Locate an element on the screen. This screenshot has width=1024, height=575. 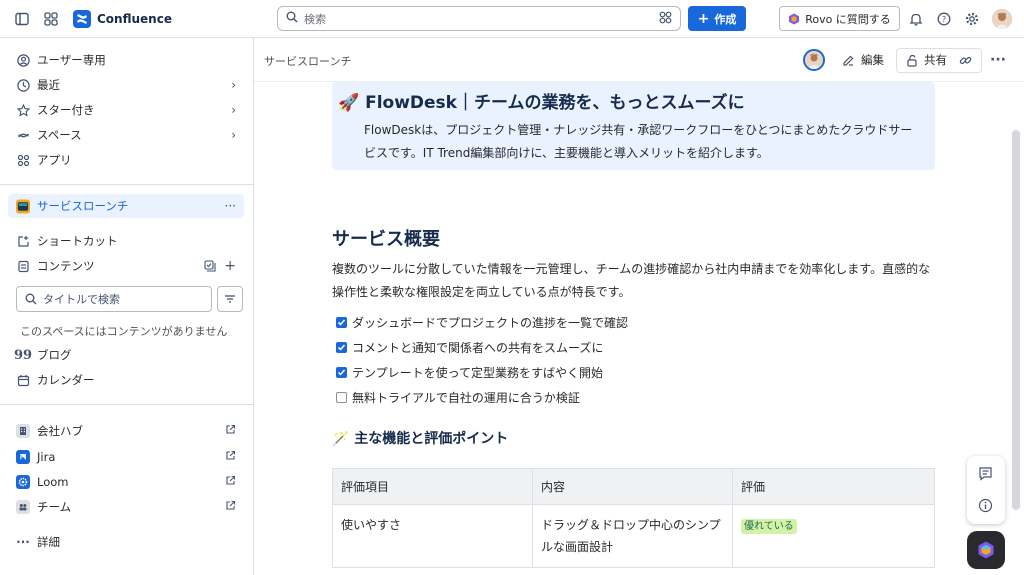
spaces-icon is located at coordinates (23, 135).